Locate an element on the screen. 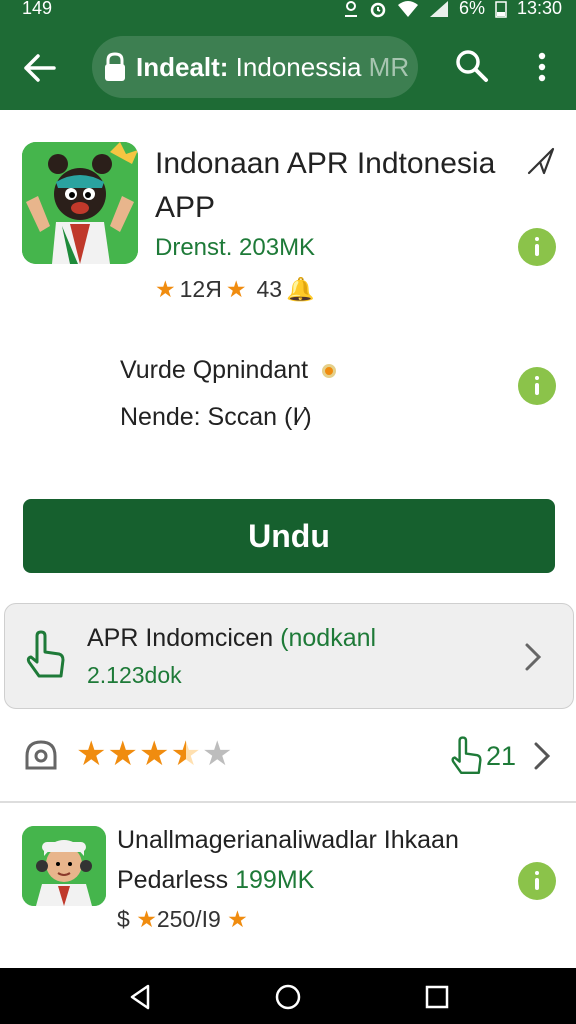 The image size is (576, 1024). review-count: 43 is located at coordinates (269, 289).